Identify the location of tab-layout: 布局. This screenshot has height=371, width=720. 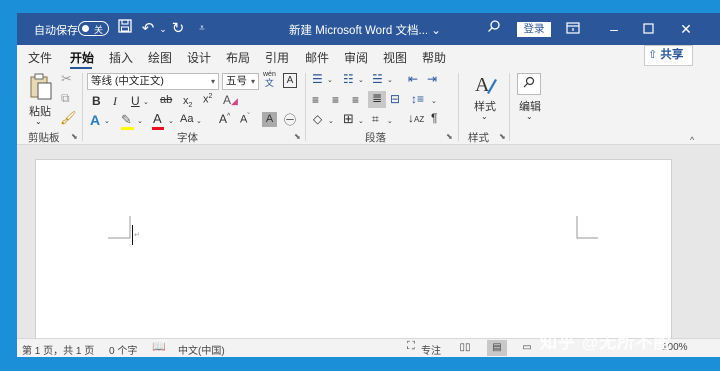
(238, 57).